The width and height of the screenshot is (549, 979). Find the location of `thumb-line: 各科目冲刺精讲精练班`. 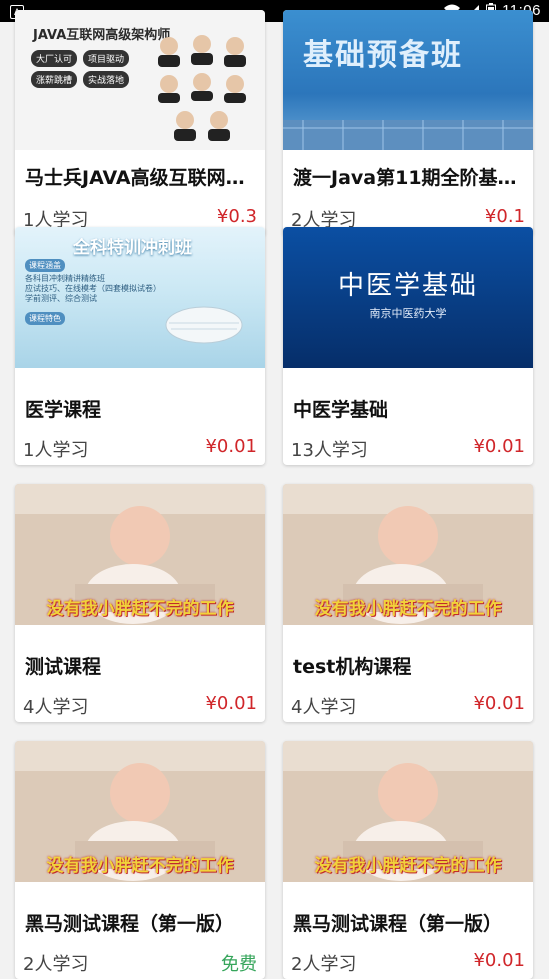

thumb-line: 各科目冲刺精讲精练班 is located at coordinates (65, 278).